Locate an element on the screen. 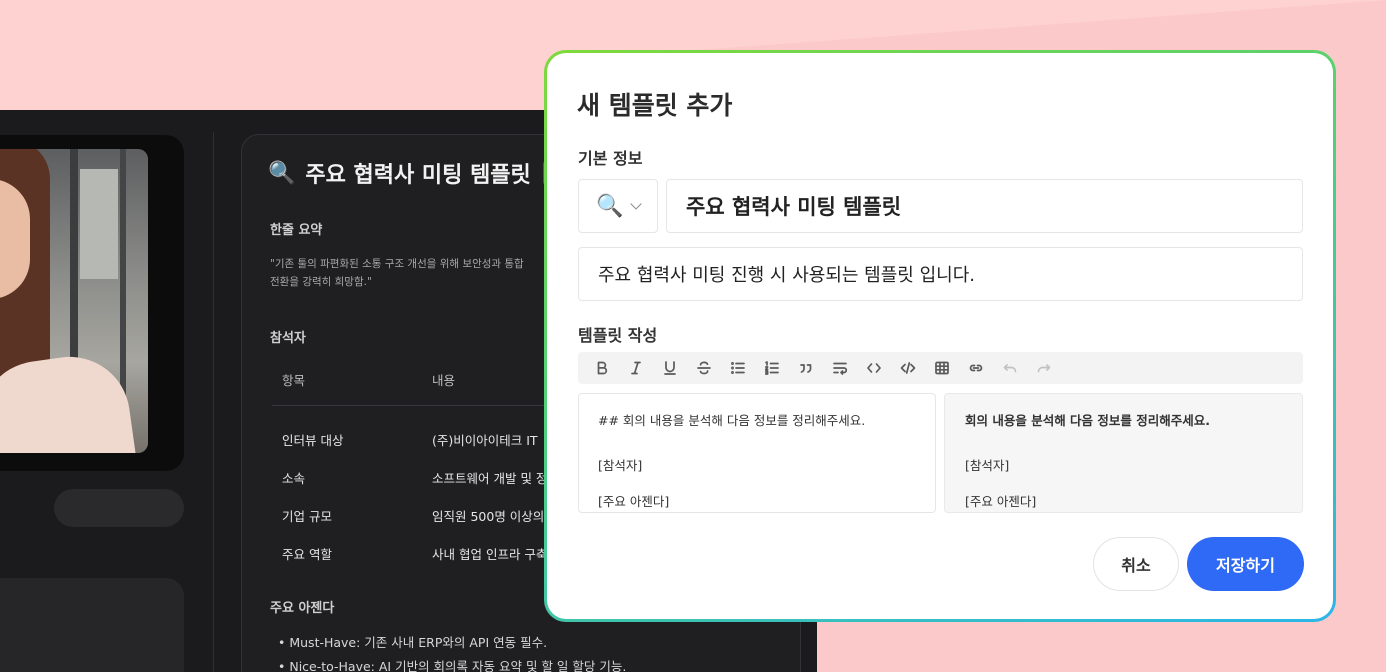 The width and height of the screenshot is (1386, 672). template-name-input: 주요 협력사 미팅 템플릿 is located at coordinates (984, 206).